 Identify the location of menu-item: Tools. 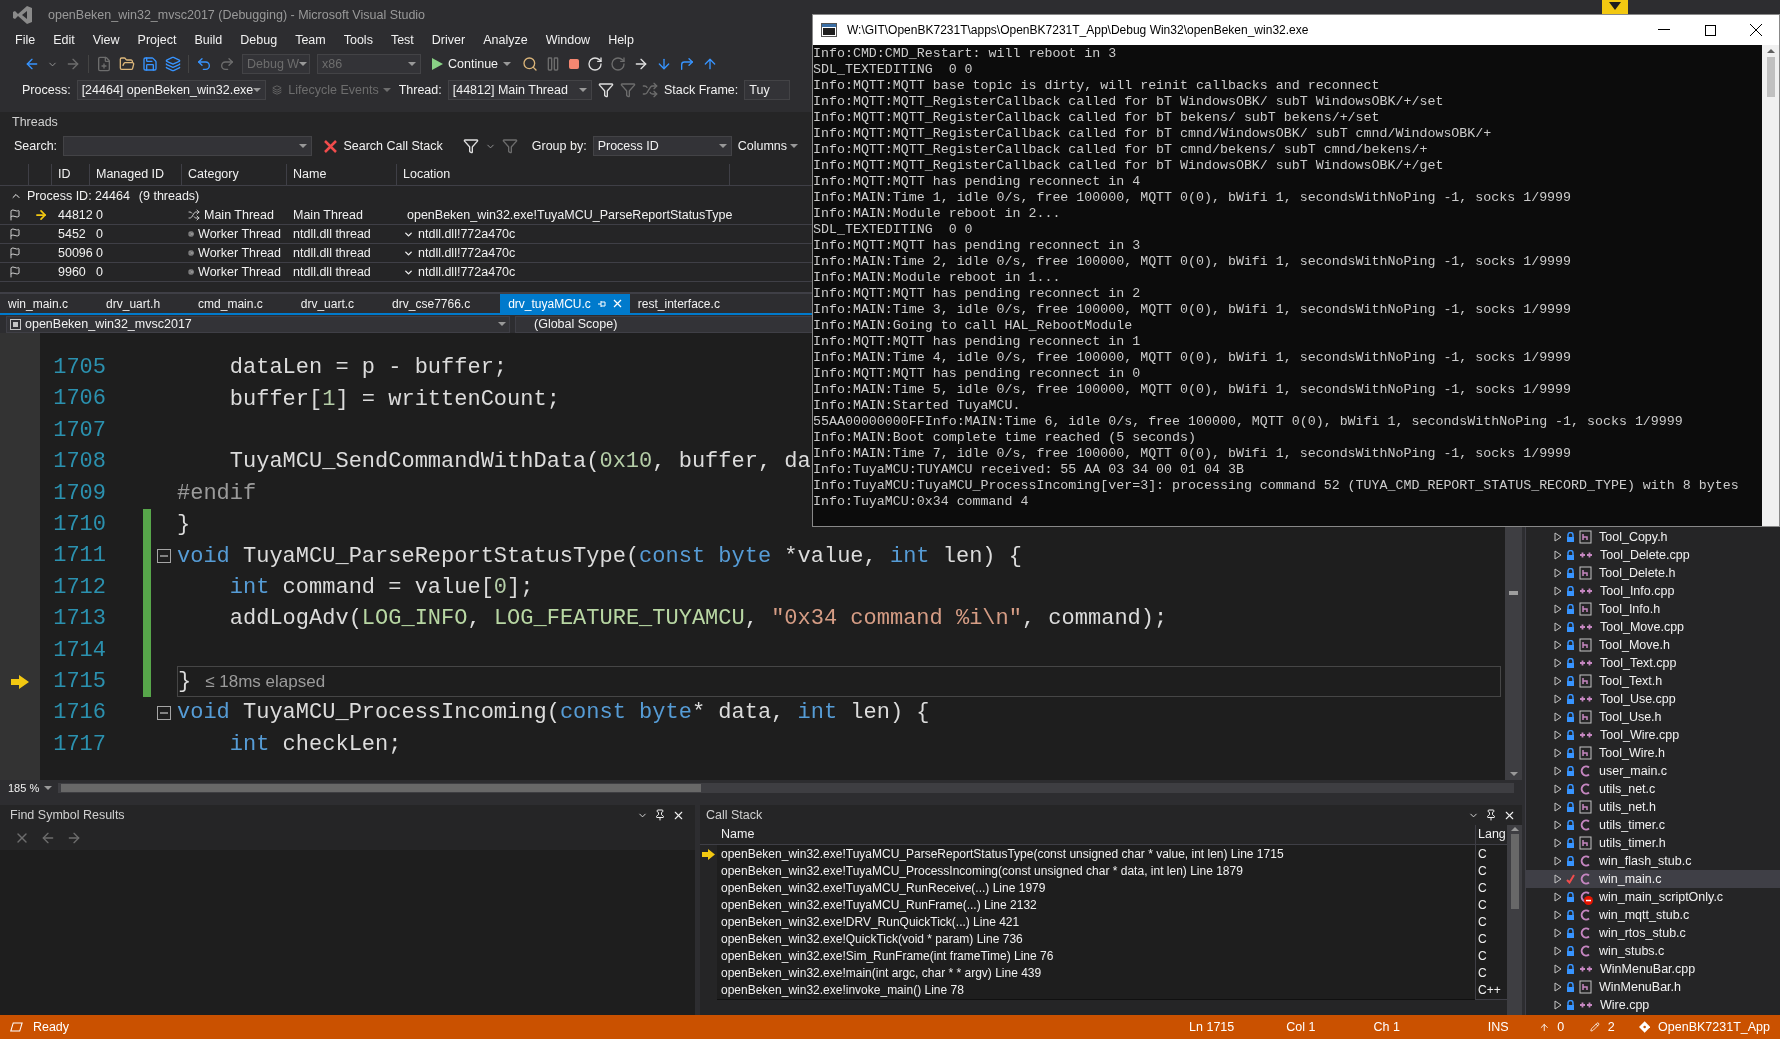
(358, 40).